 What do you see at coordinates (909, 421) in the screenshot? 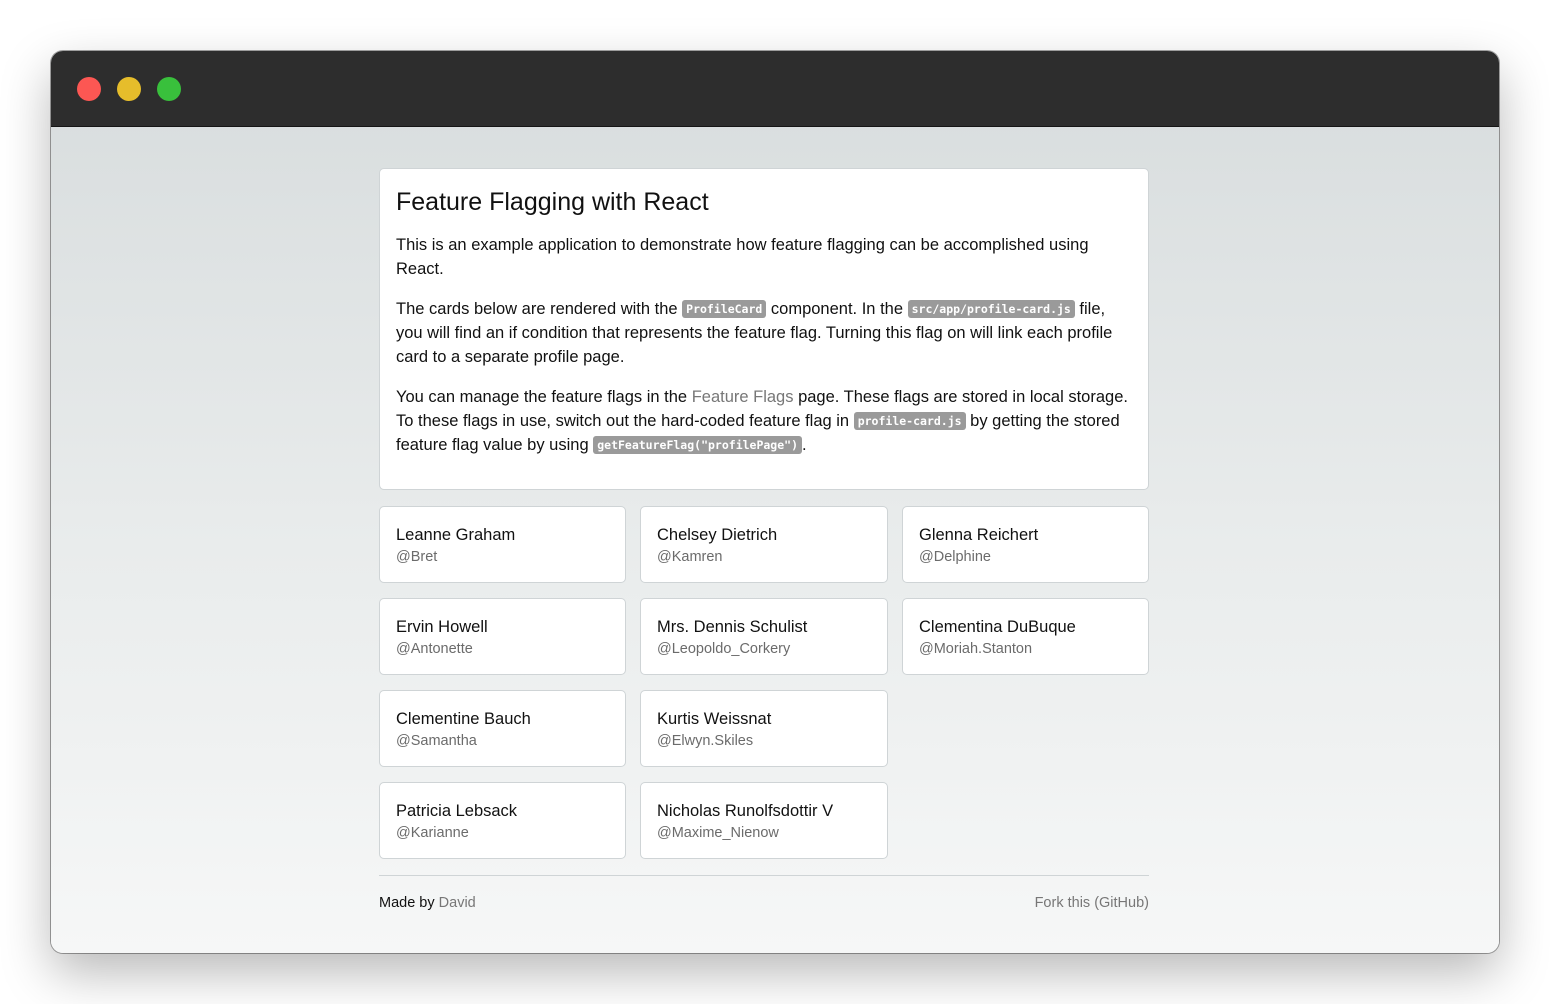
I see `code-profile-card-file: profile-card.js` at bounding box center [909, 421].